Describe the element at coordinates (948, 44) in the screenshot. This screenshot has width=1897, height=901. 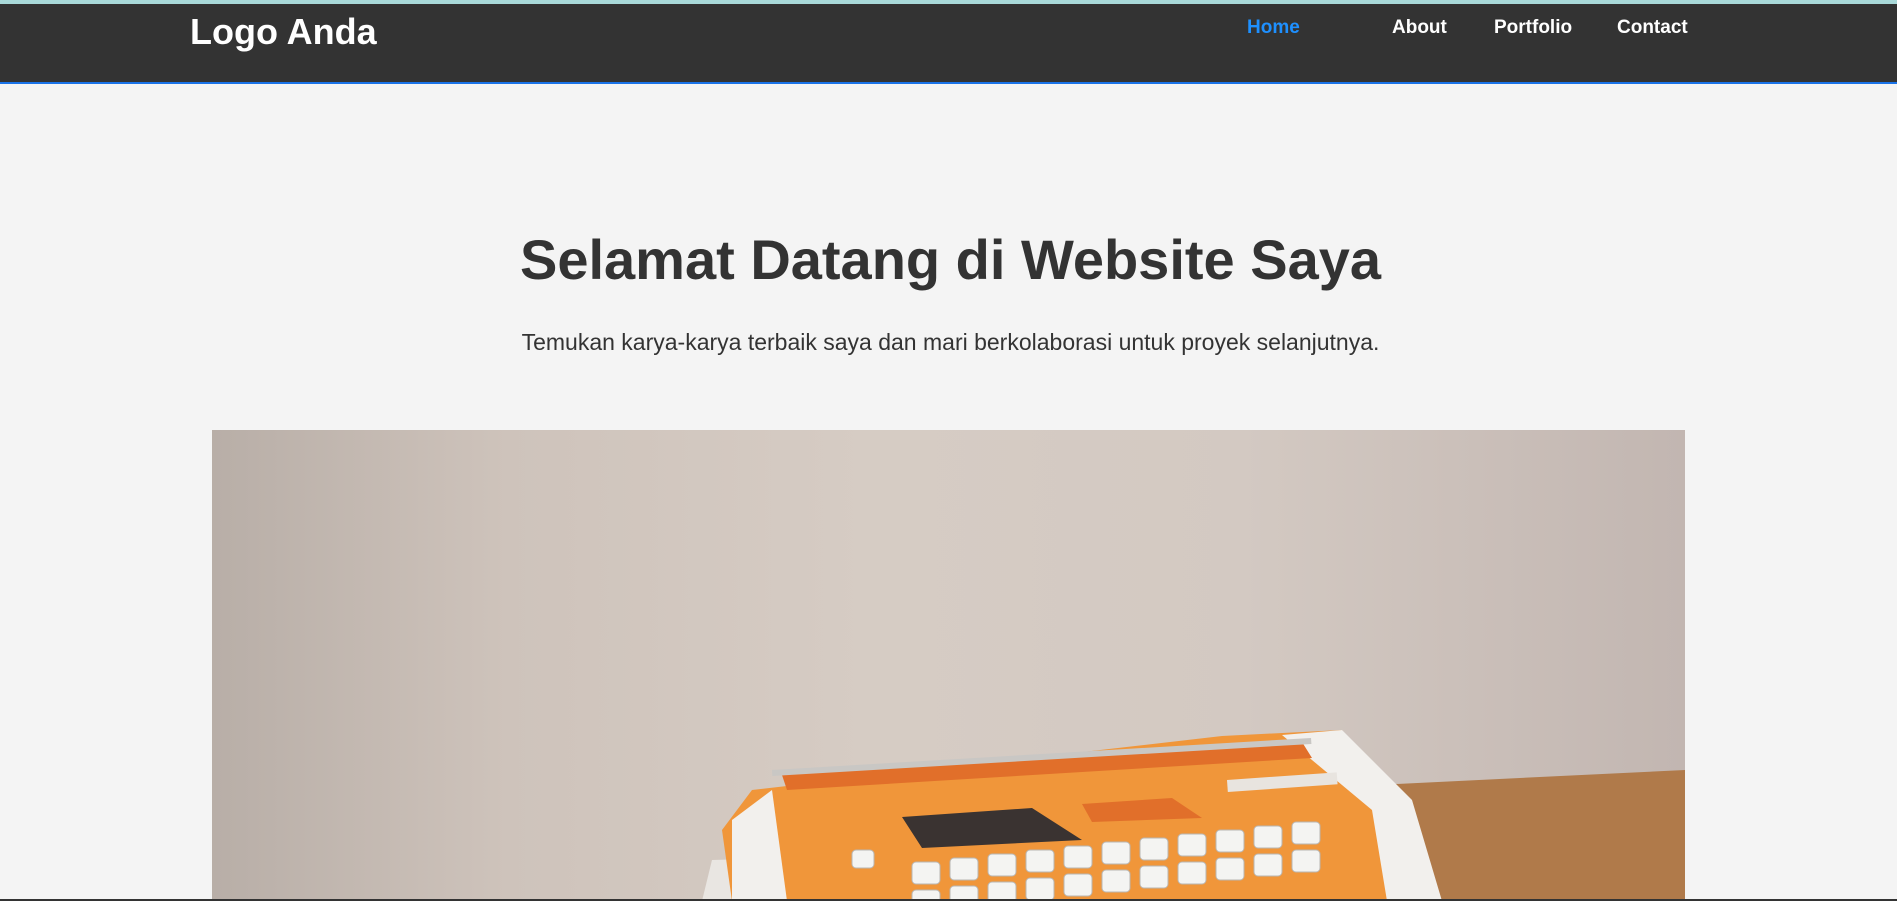
I see `site-header: Logo Anda Home About Portfolio Contact` at that location.